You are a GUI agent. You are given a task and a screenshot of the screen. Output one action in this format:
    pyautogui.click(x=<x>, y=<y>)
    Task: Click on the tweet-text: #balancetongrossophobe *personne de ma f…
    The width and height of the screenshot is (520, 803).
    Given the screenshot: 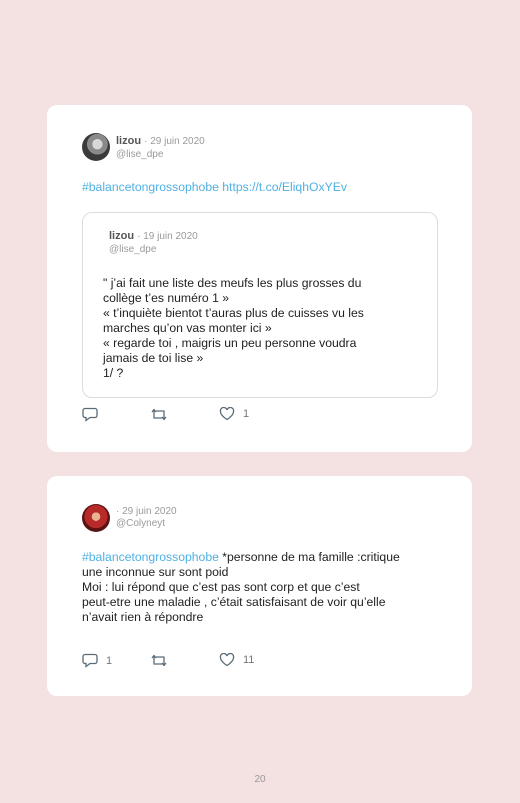 What is the action you would take?
    pyautogui.click(x=241, y=587)
    